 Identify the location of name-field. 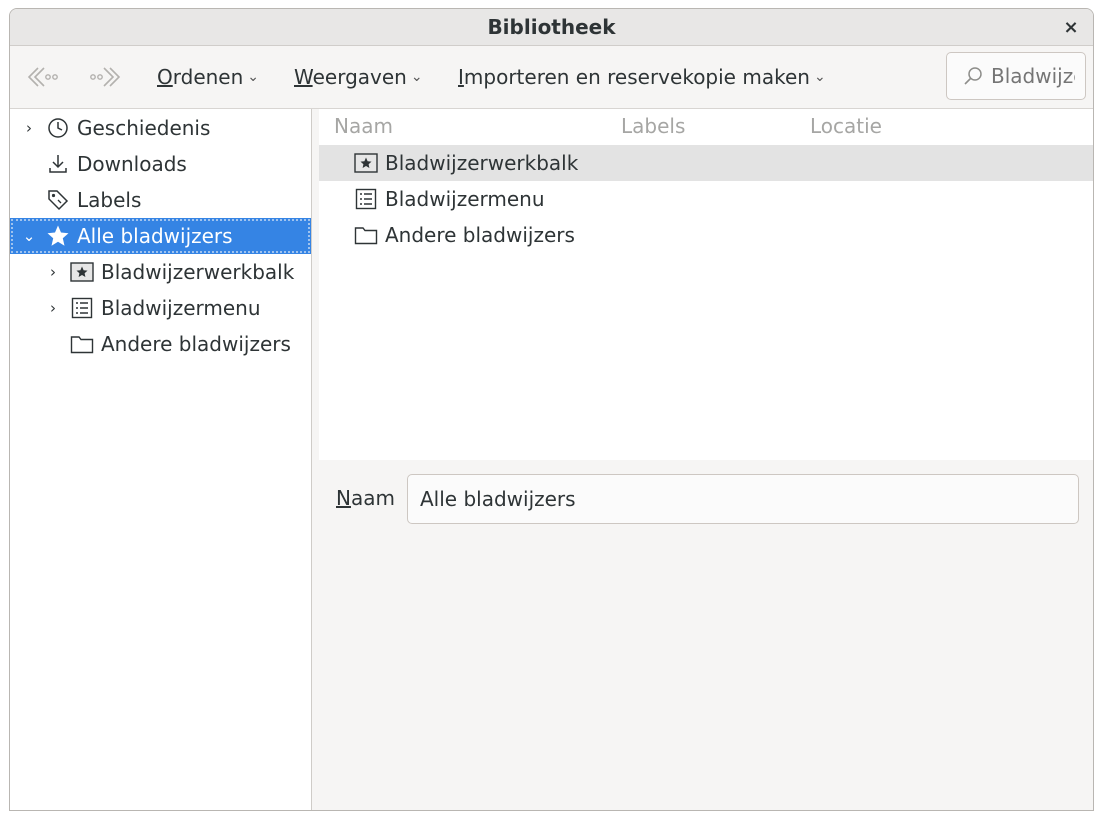
(743, 499).